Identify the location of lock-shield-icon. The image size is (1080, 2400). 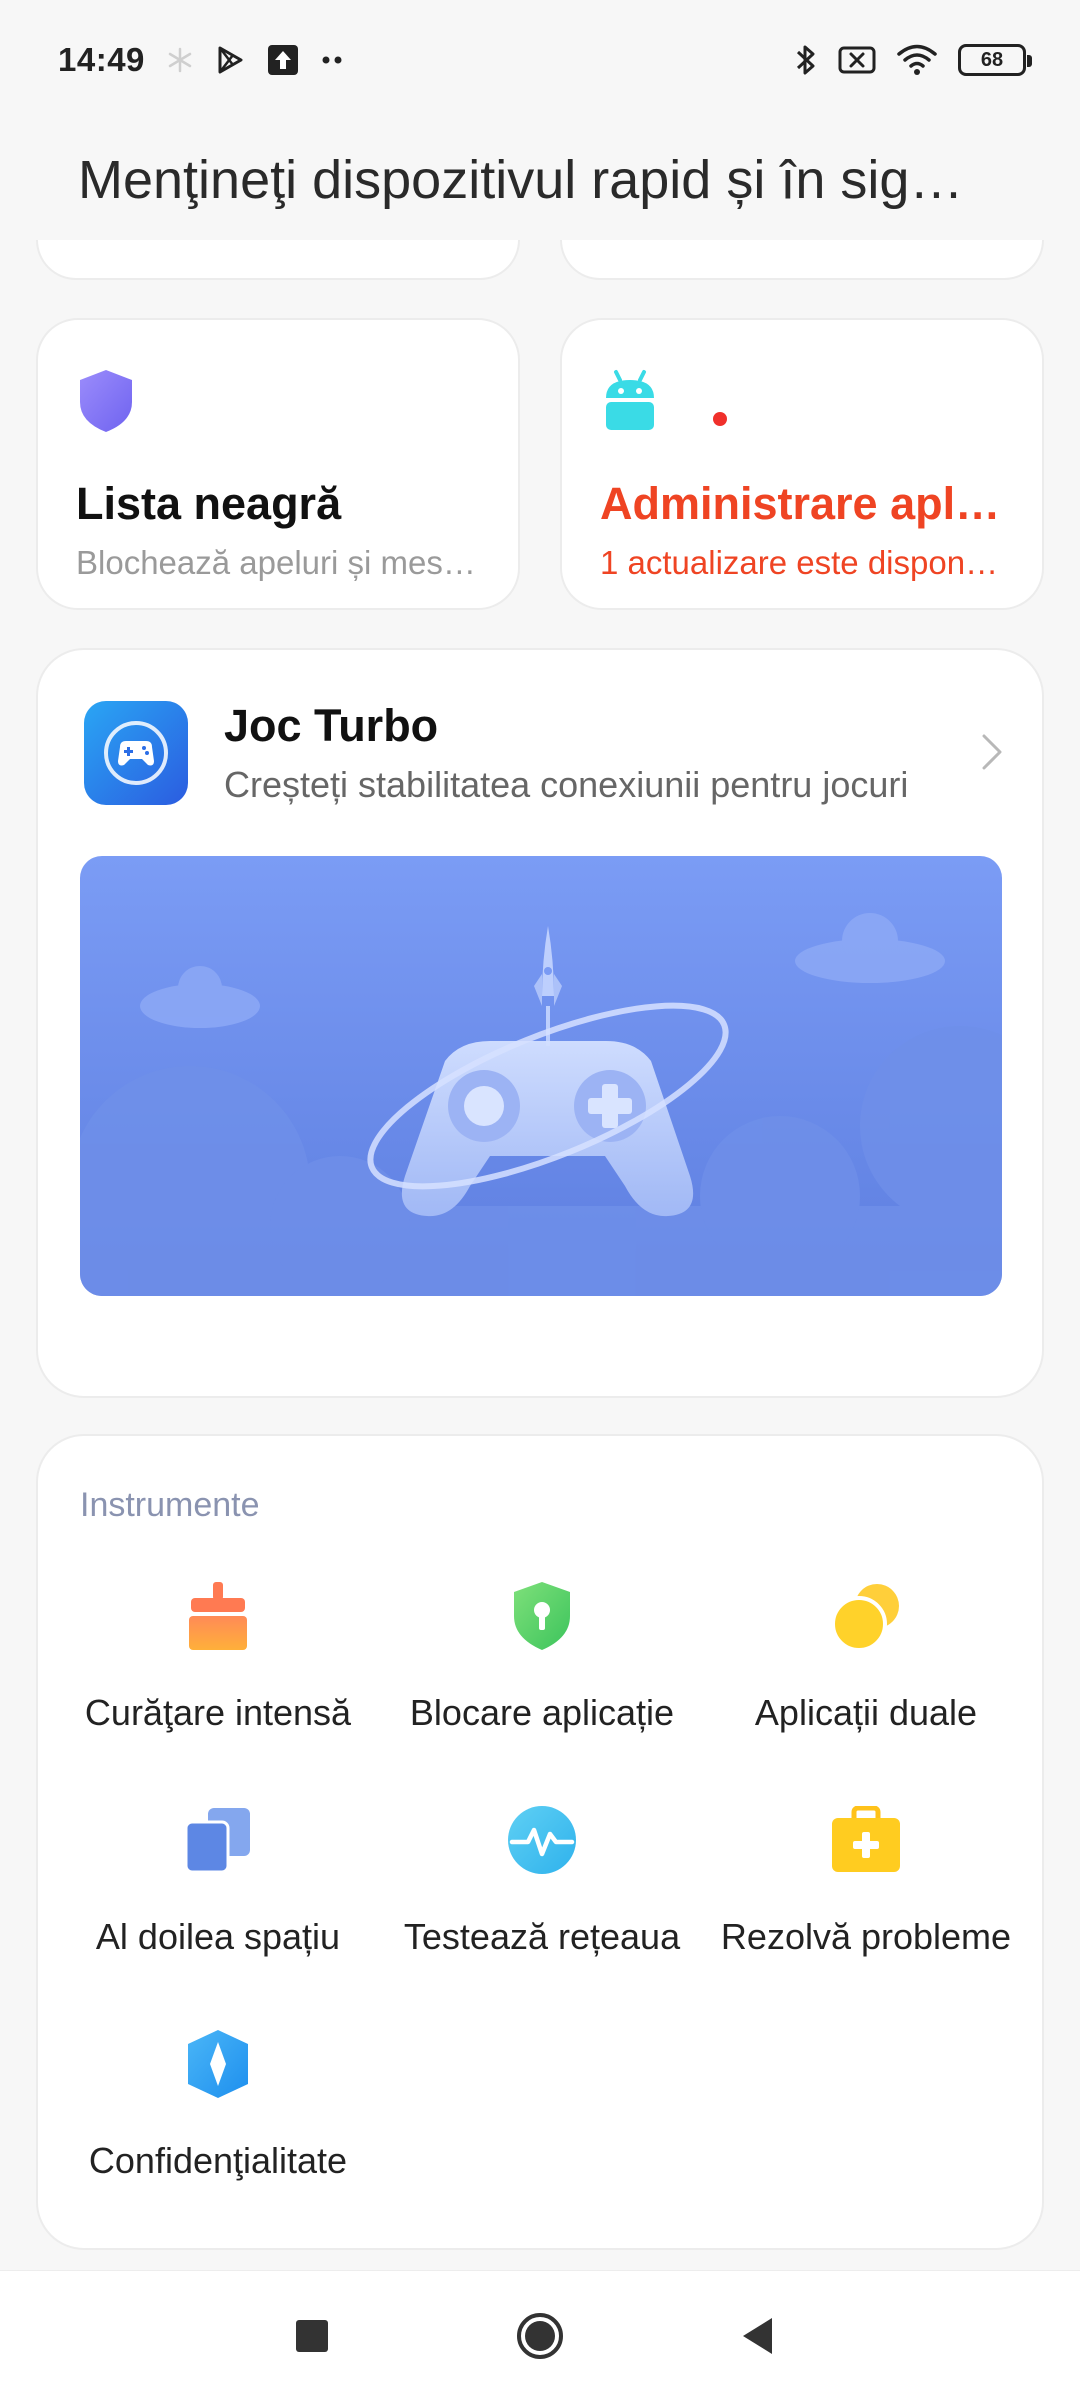
(542, 1616).